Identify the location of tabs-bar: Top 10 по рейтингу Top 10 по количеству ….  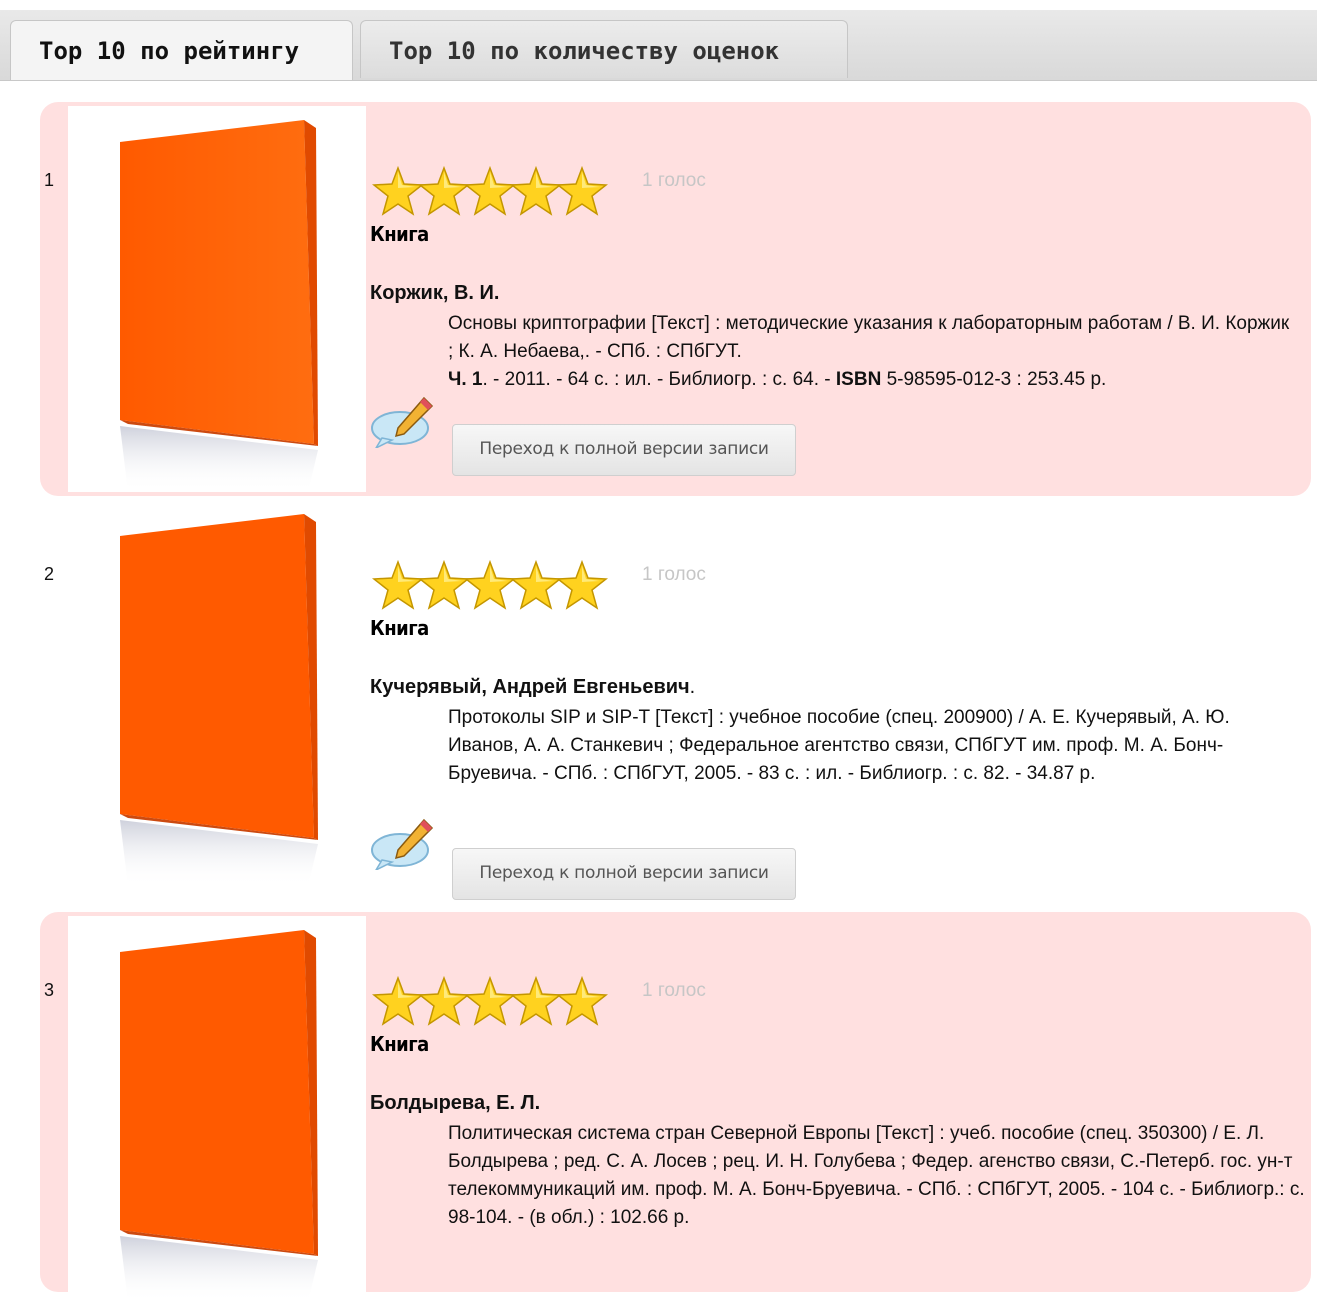
(658, 40).